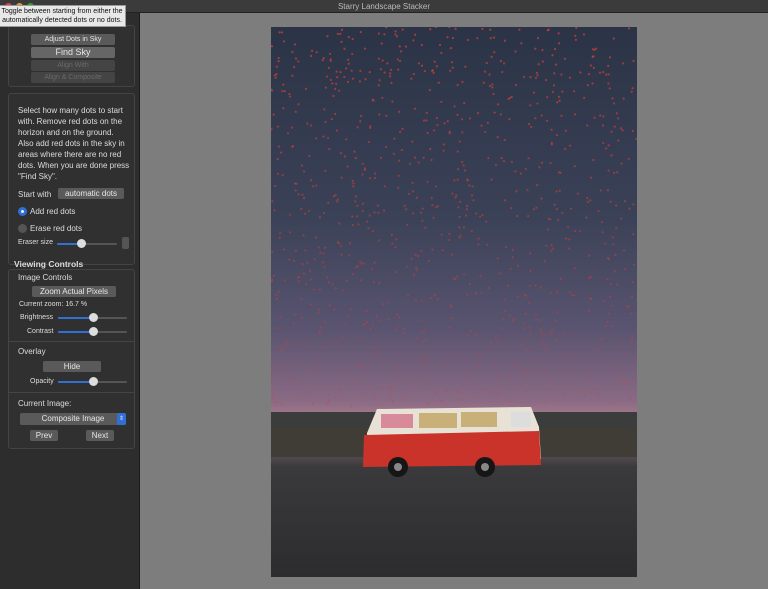 The width and height of the screenshot is (768, 589). Describe the element at coordinates (40, 331) in the screenshot. I see `contrast-label: Contrast` at that location.